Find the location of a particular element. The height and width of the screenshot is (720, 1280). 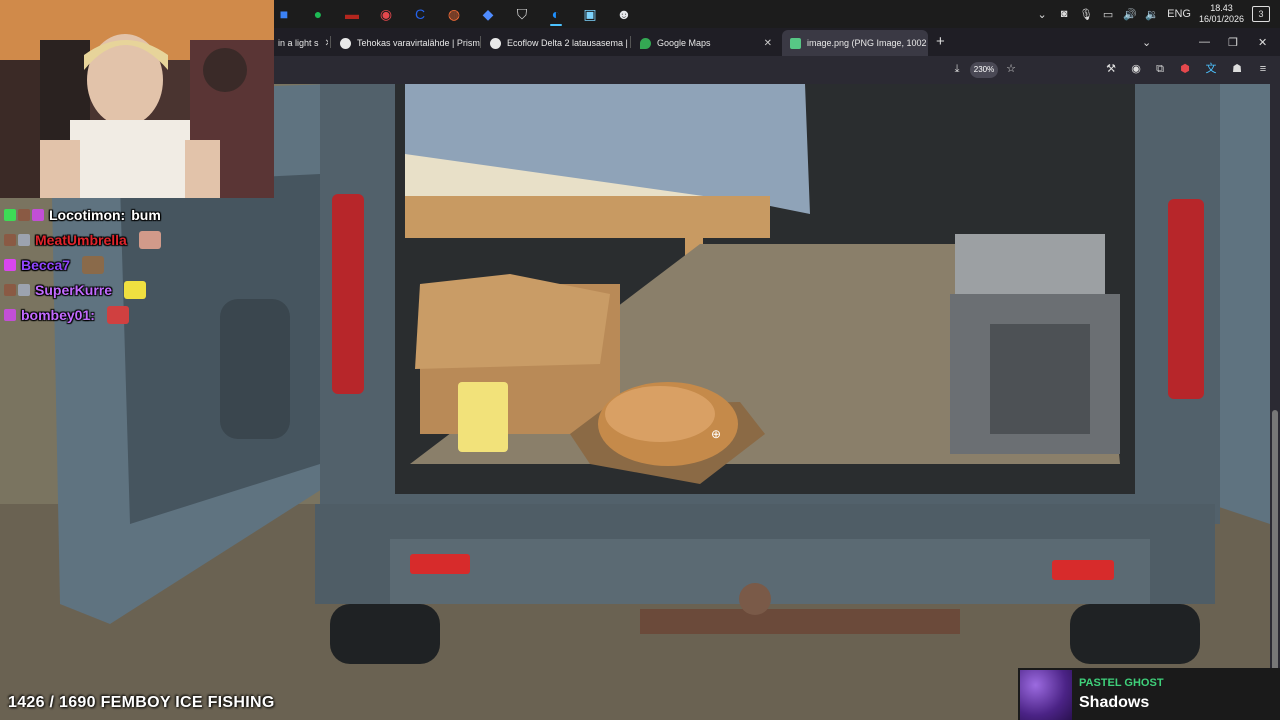

tab-image: image.png (PNG Image, 1002 × ✕ is located at coordinates (855, 43).